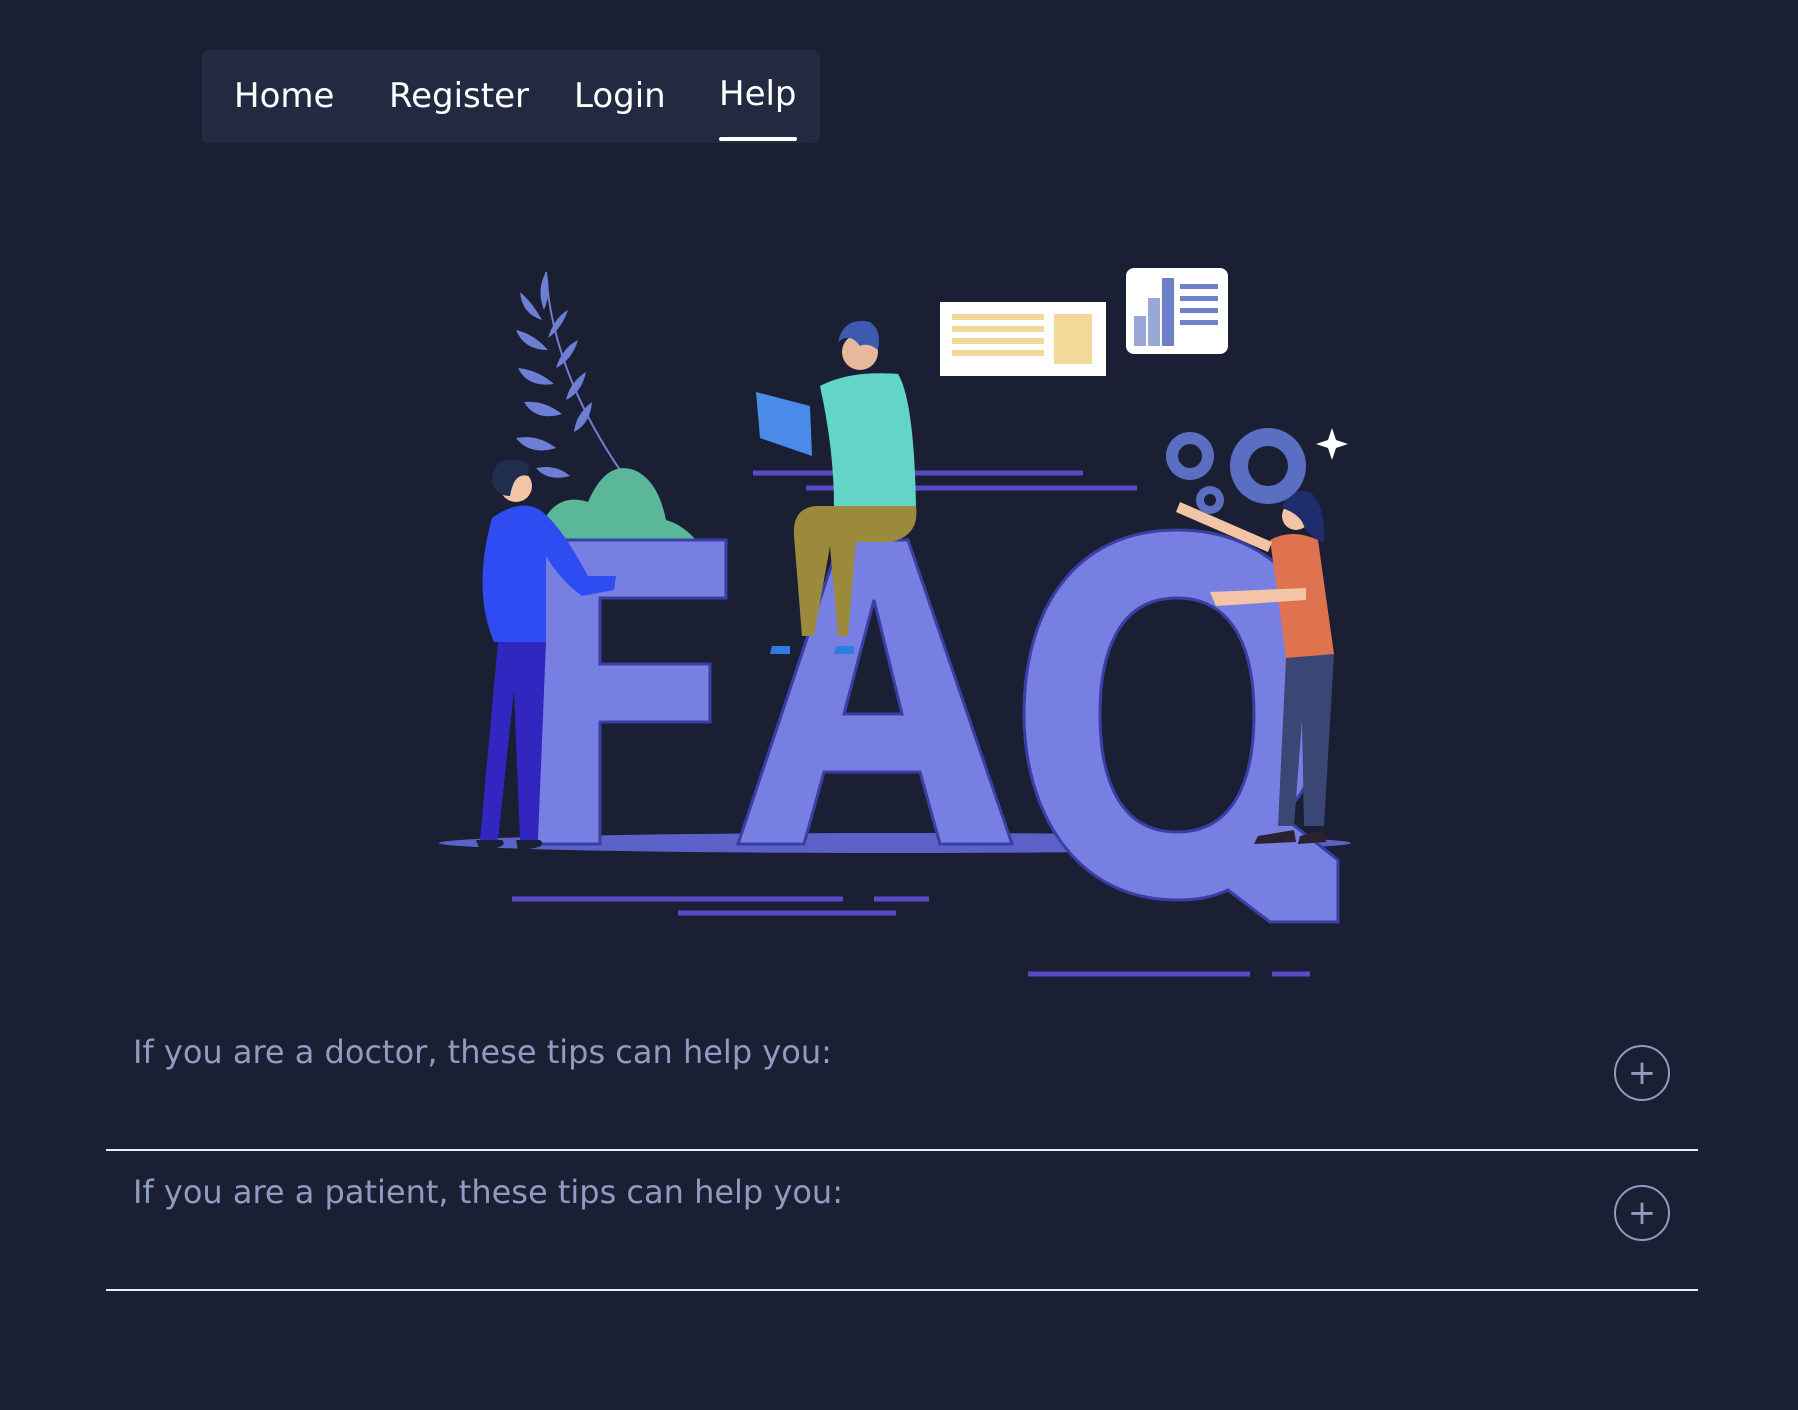 The width and height of the screenshot is (1798, 1410). What do you see at coordinates (758, 94) in the screenshot?
I see `nav-help-link: Help` at bounding box center [758, 94].